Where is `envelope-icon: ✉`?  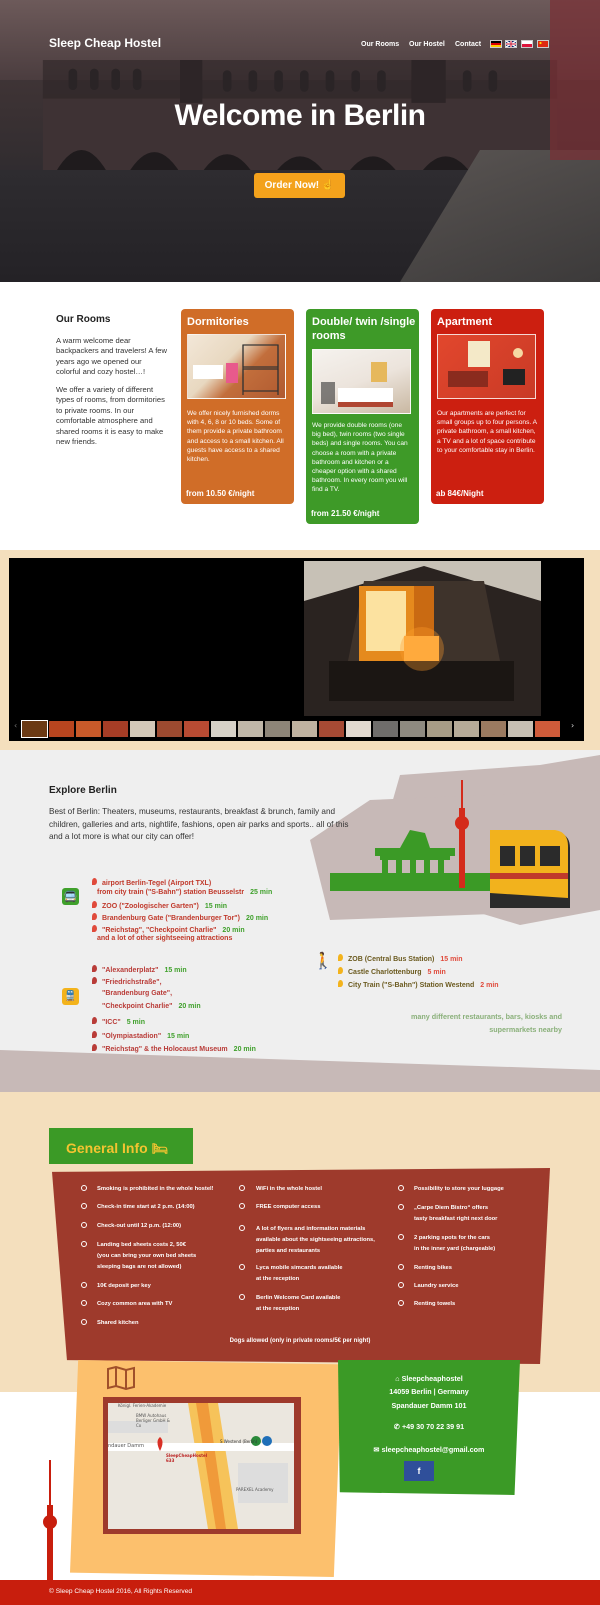
envelope-icon: ✉ is located at coordinates (377, 1449).